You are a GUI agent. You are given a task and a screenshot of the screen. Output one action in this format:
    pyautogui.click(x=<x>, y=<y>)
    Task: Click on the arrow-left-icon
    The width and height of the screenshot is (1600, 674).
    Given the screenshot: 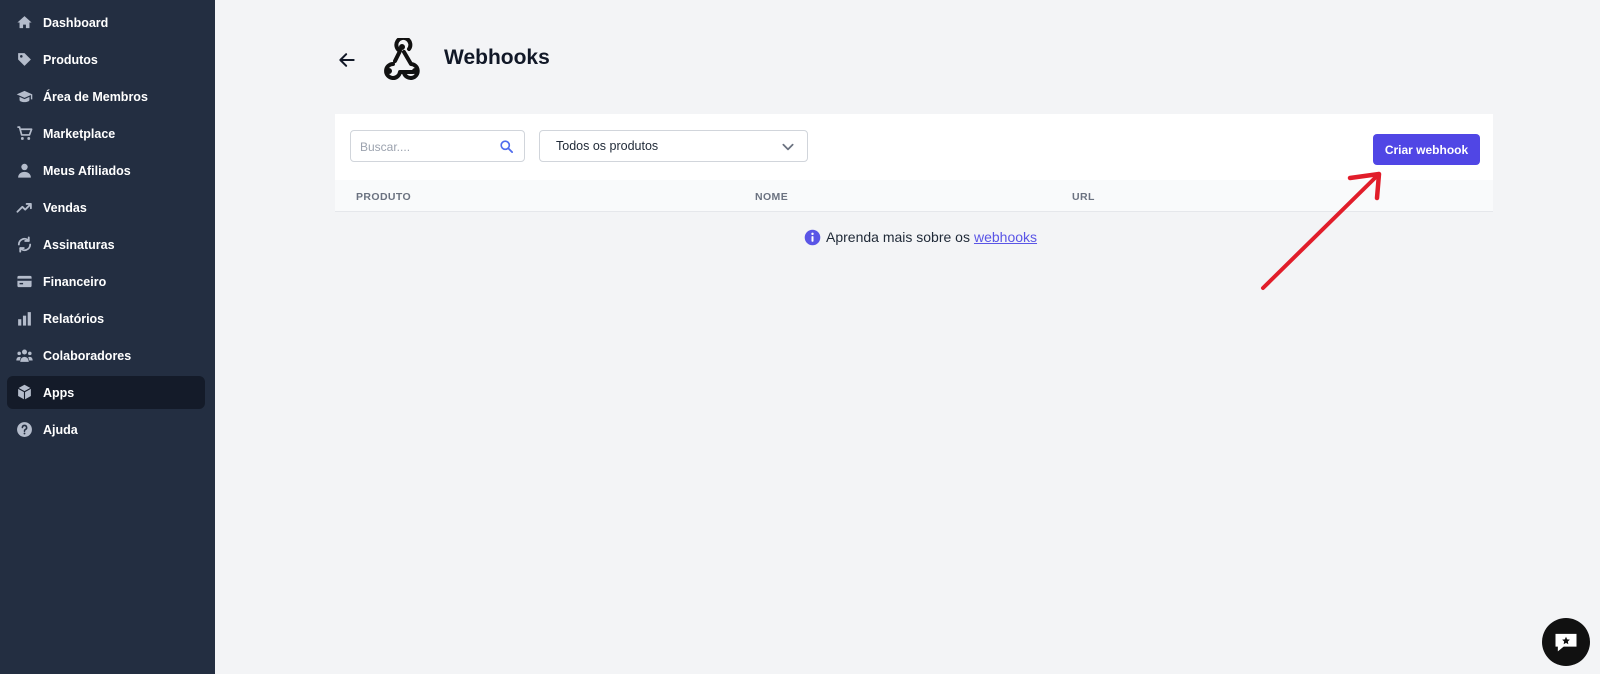 What is the action you would take?
    pyautogui.click(x=347, y=60)
    